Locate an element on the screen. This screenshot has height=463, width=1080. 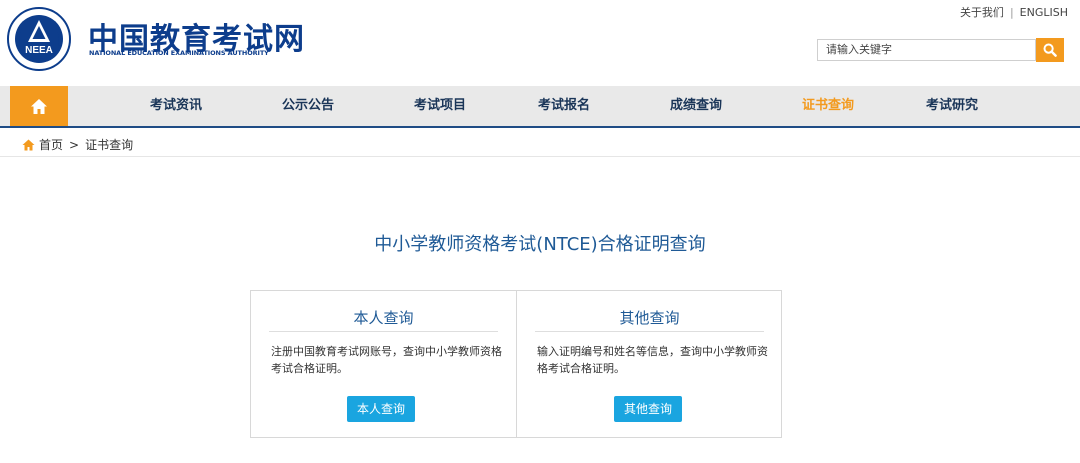
other-query-card: 其他查询 输入证明编号和姓名等信息，查询中小学教师资格考试合格证明。 其他查询 is located at coordinates (649, 364).